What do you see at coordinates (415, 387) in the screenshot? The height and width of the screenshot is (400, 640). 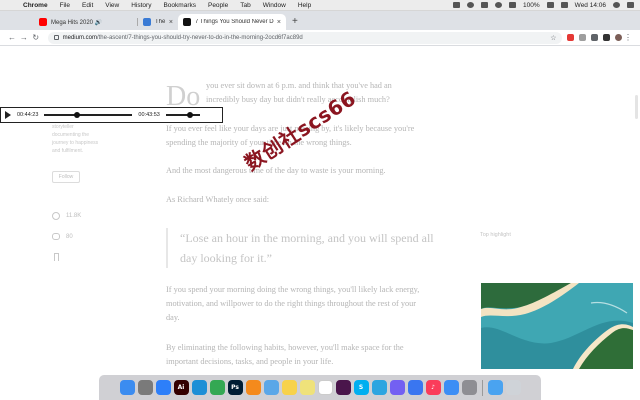 I see `dock-signal-icon` at bounding box center [415, 387].